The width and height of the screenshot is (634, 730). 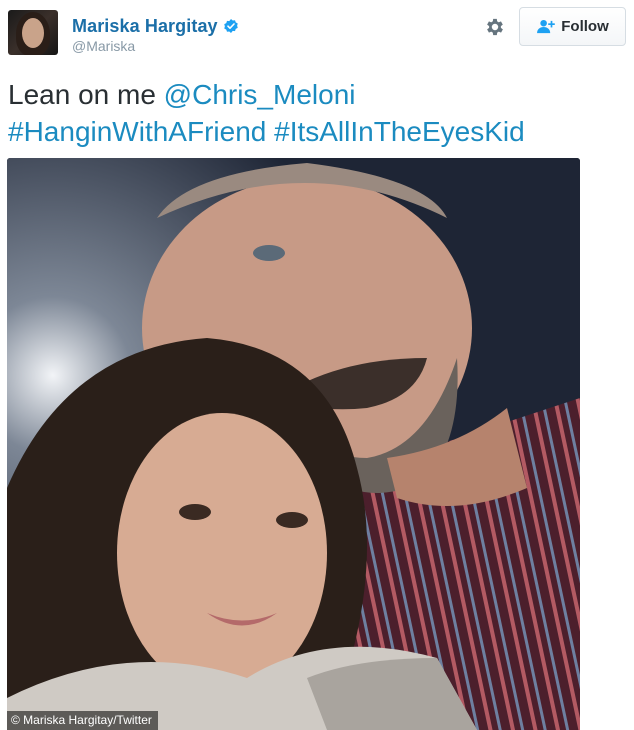 I want to click on photo-credit: © Mariska Hargitay/Twitter, so click(x=82, y=720).